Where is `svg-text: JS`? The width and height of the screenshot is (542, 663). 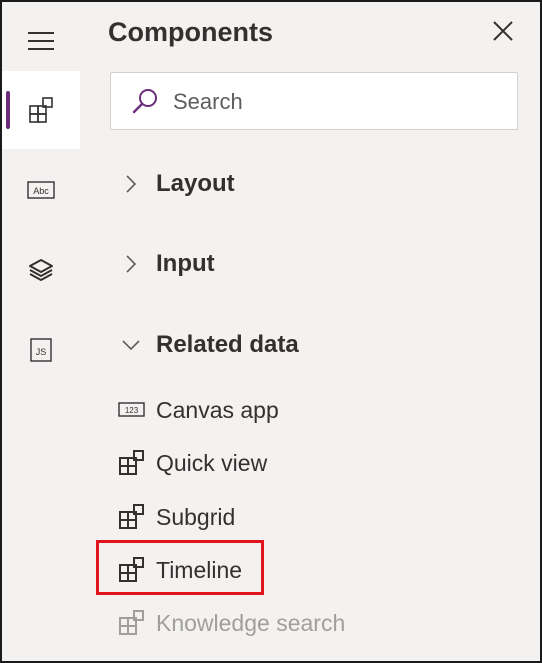
svg-text: JS is located at coordinates (41, 352).